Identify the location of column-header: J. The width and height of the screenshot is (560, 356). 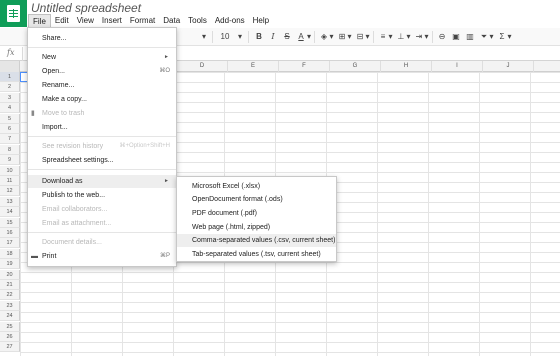
(508, 66).